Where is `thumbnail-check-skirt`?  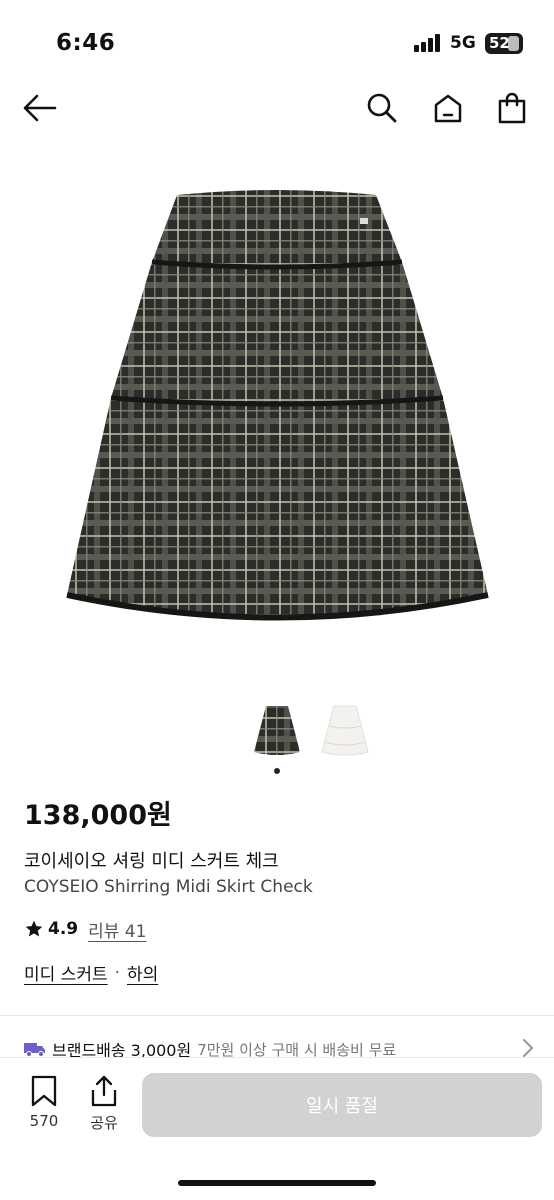 thumbnail-check-skirt is located at coordinates (277, 730).